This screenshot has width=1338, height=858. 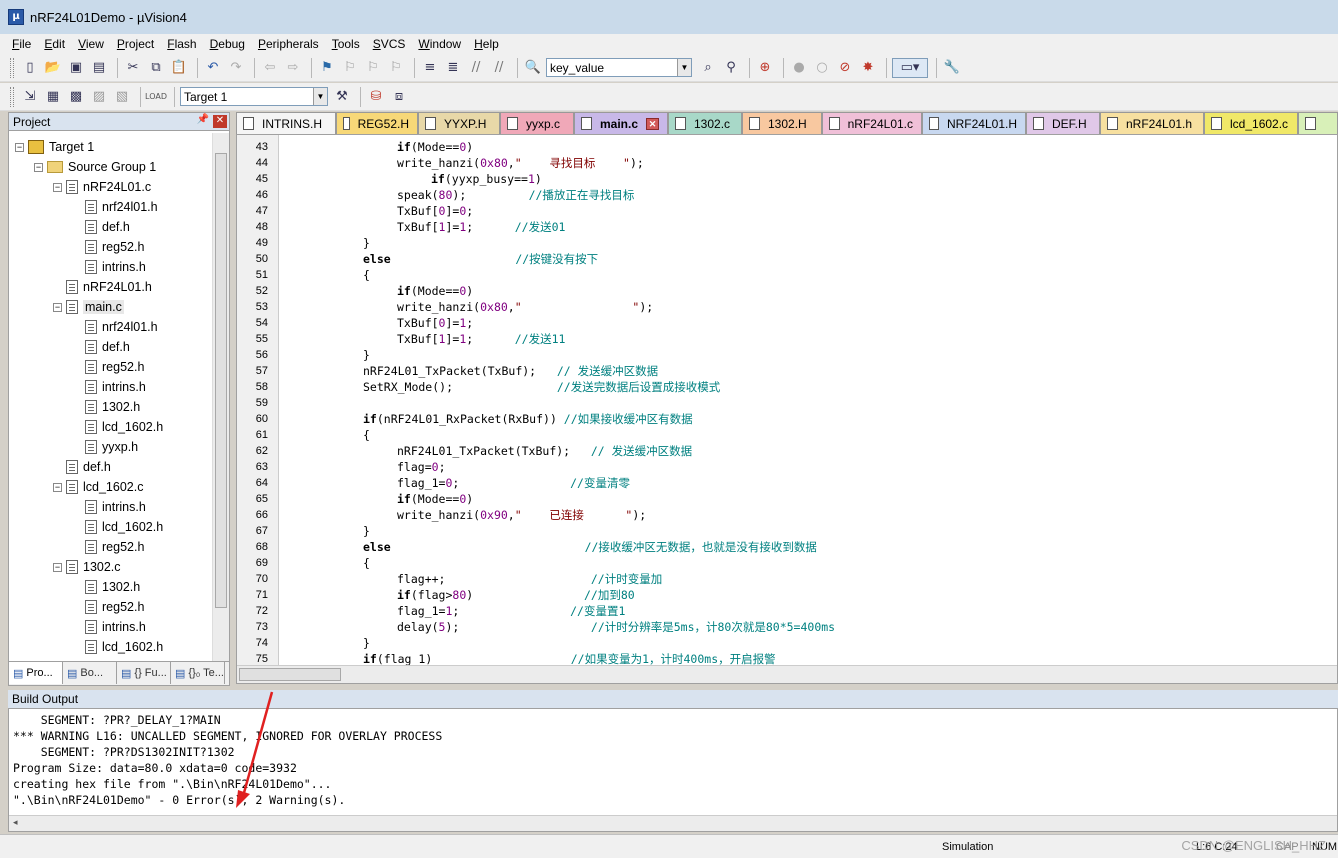 I want to click on menu-item-flash: Flash, so click(x=181, y=44).